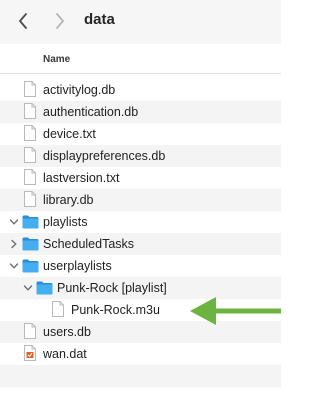  I want to click on file-name-label: device.txt, so click(69, 134).